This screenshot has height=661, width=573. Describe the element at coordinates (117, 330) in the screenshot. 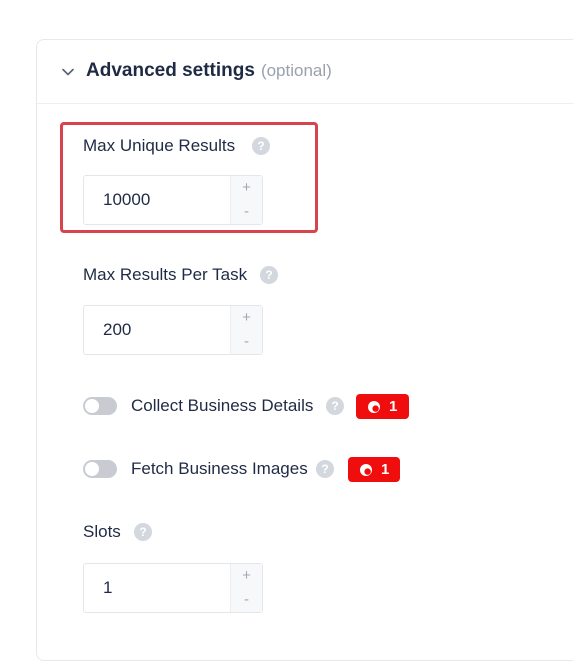

I see `max-results-per-task-value: 200` at that location.